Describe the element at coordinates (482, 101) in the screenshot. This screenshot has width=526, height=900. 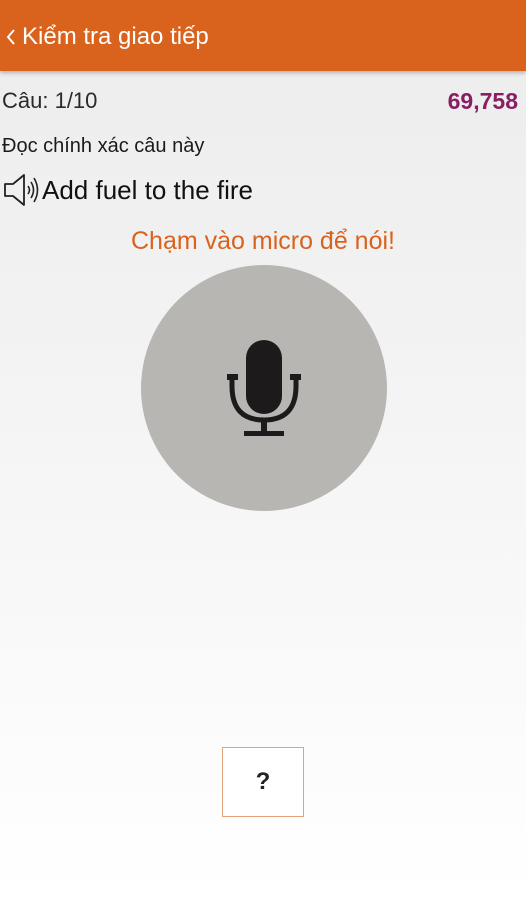
I see `score-value: 69,758` at that location.